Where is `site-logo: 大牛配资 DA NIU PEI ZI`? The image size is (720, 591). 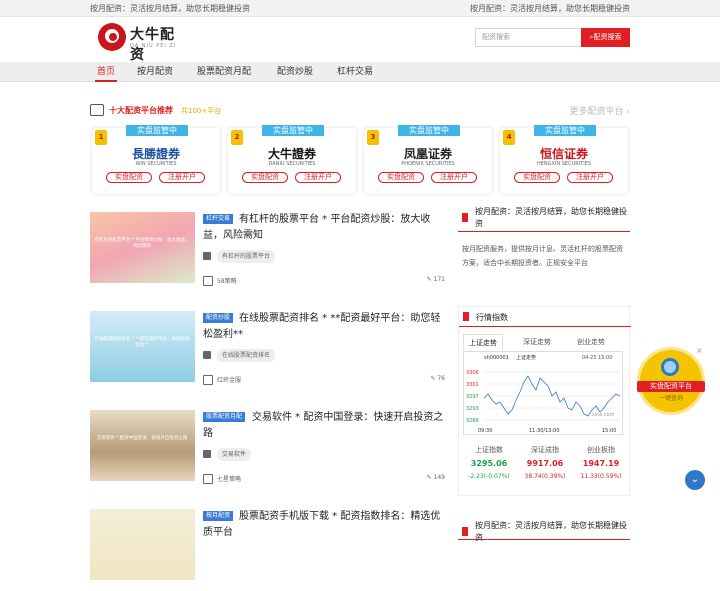 site-logo: 大牛配资 DA NIU PEI ZI is located at coordinates (143, 43).